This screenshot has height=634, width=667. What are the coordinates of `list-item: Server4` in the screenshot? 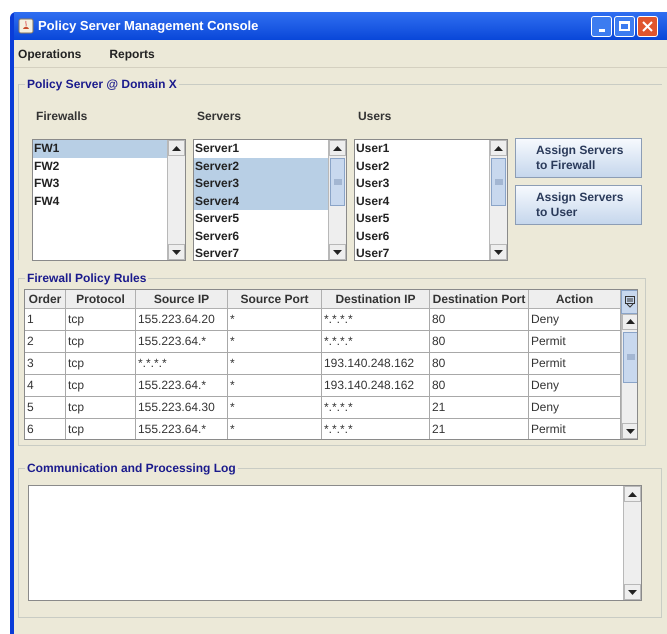 It's located at (261, 201).